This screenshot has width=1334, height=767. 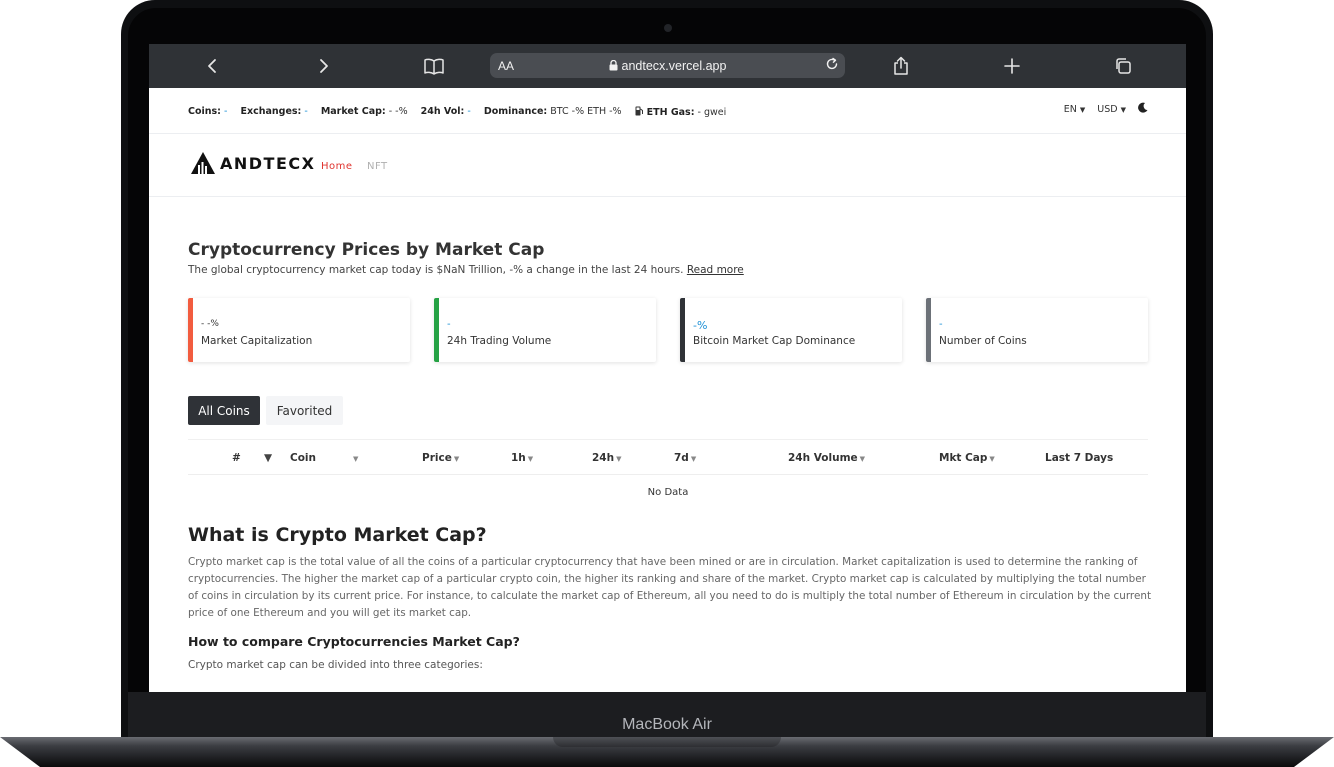 I want to click on btc-dominance-card: -% Bitcoin Market Cap Dominance, so click(x=791, y=330).